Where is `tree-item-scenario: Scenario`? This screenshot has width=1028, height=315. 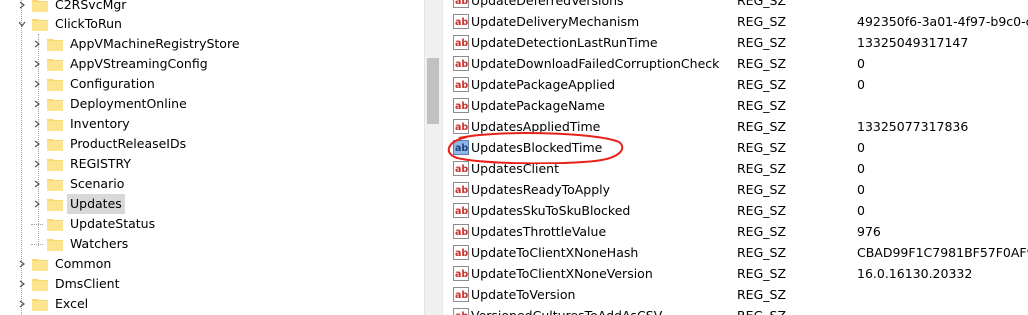 tree-item-scenario: Scenario is located at coordinates (79, 184).